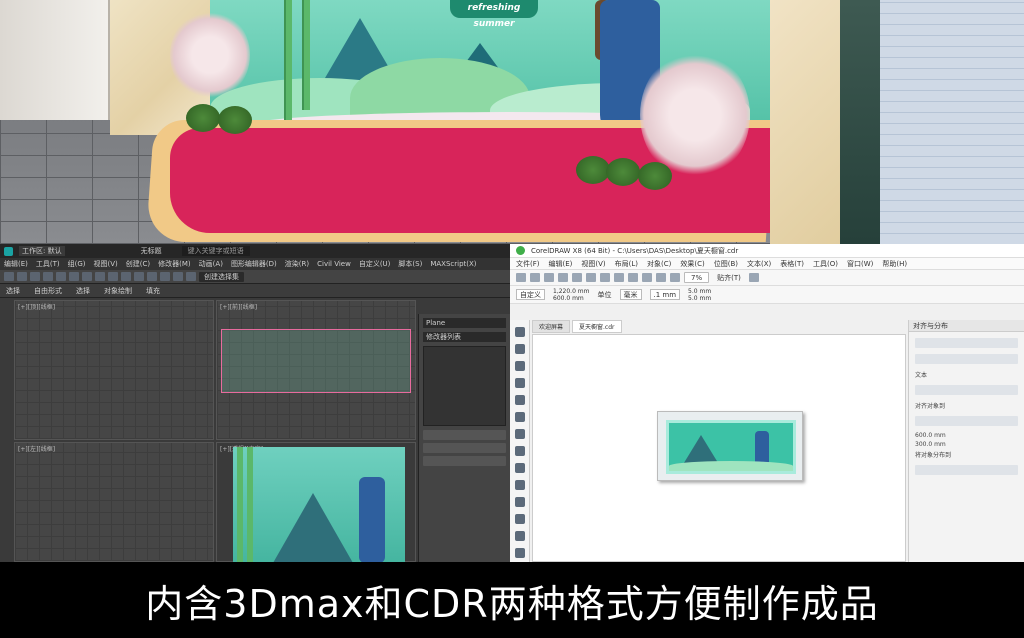  I want to click on snap-to-dropdown: 贴齐(T), so click(729, 278).